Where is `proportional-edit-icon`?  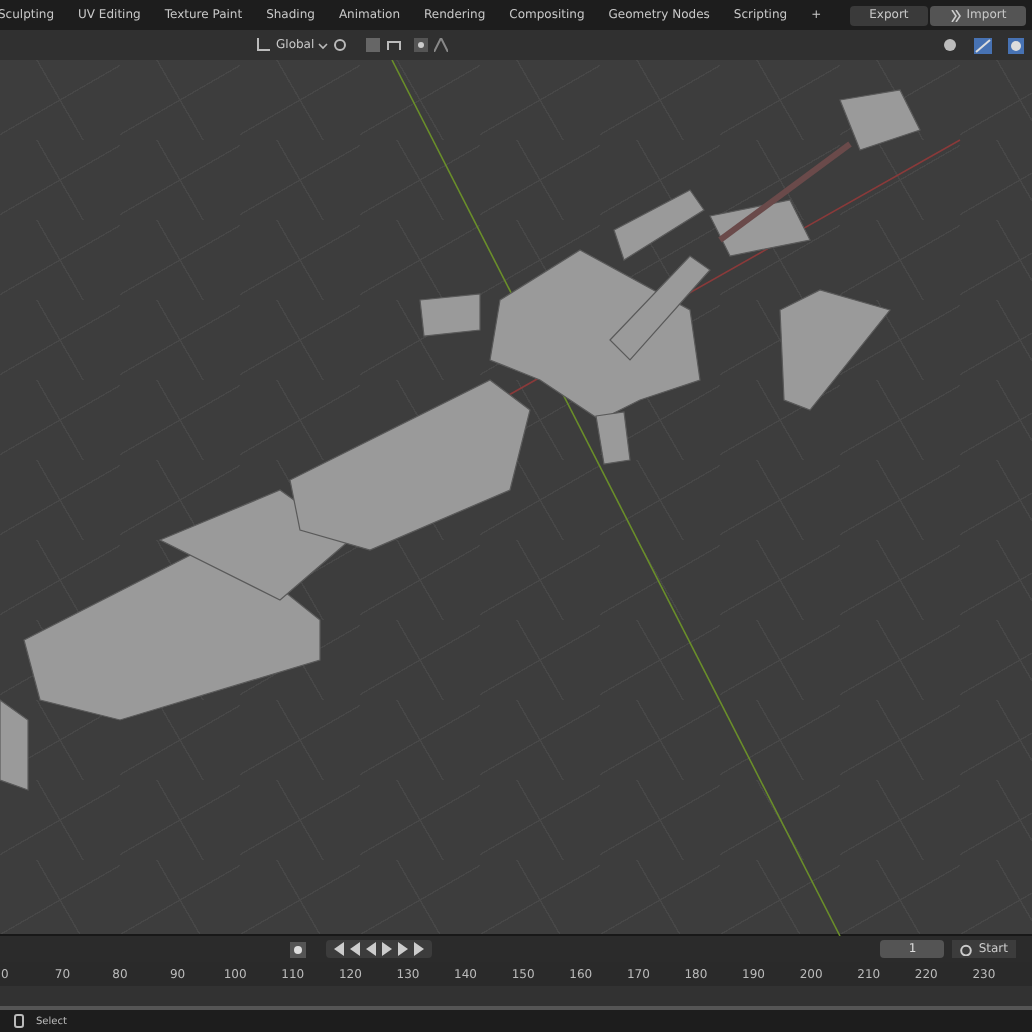
proportional-edit-icon is located at coordinates (421, 45).